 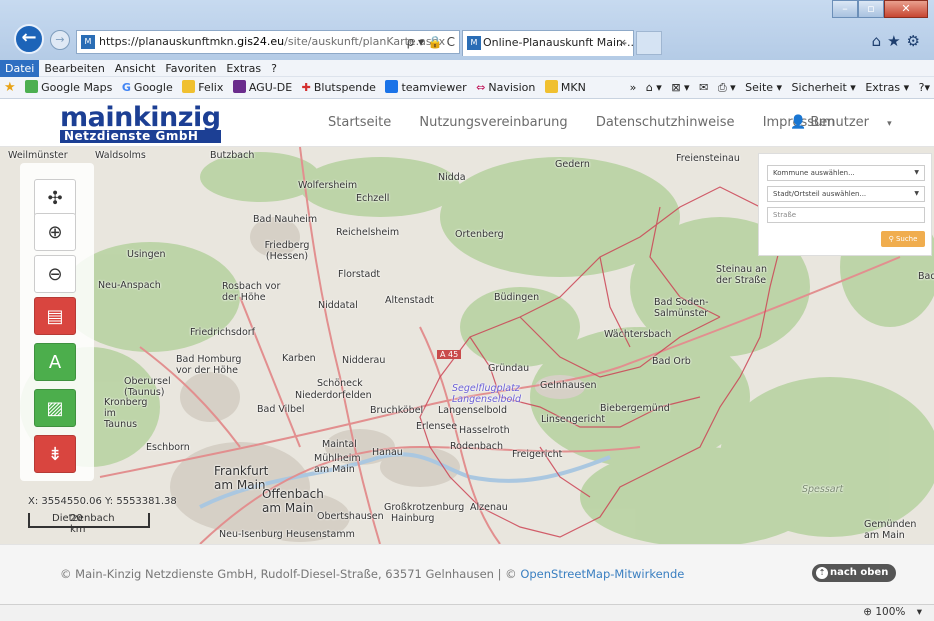 I want to click on map-label: Hasselroth, so click(x=484, y=430).